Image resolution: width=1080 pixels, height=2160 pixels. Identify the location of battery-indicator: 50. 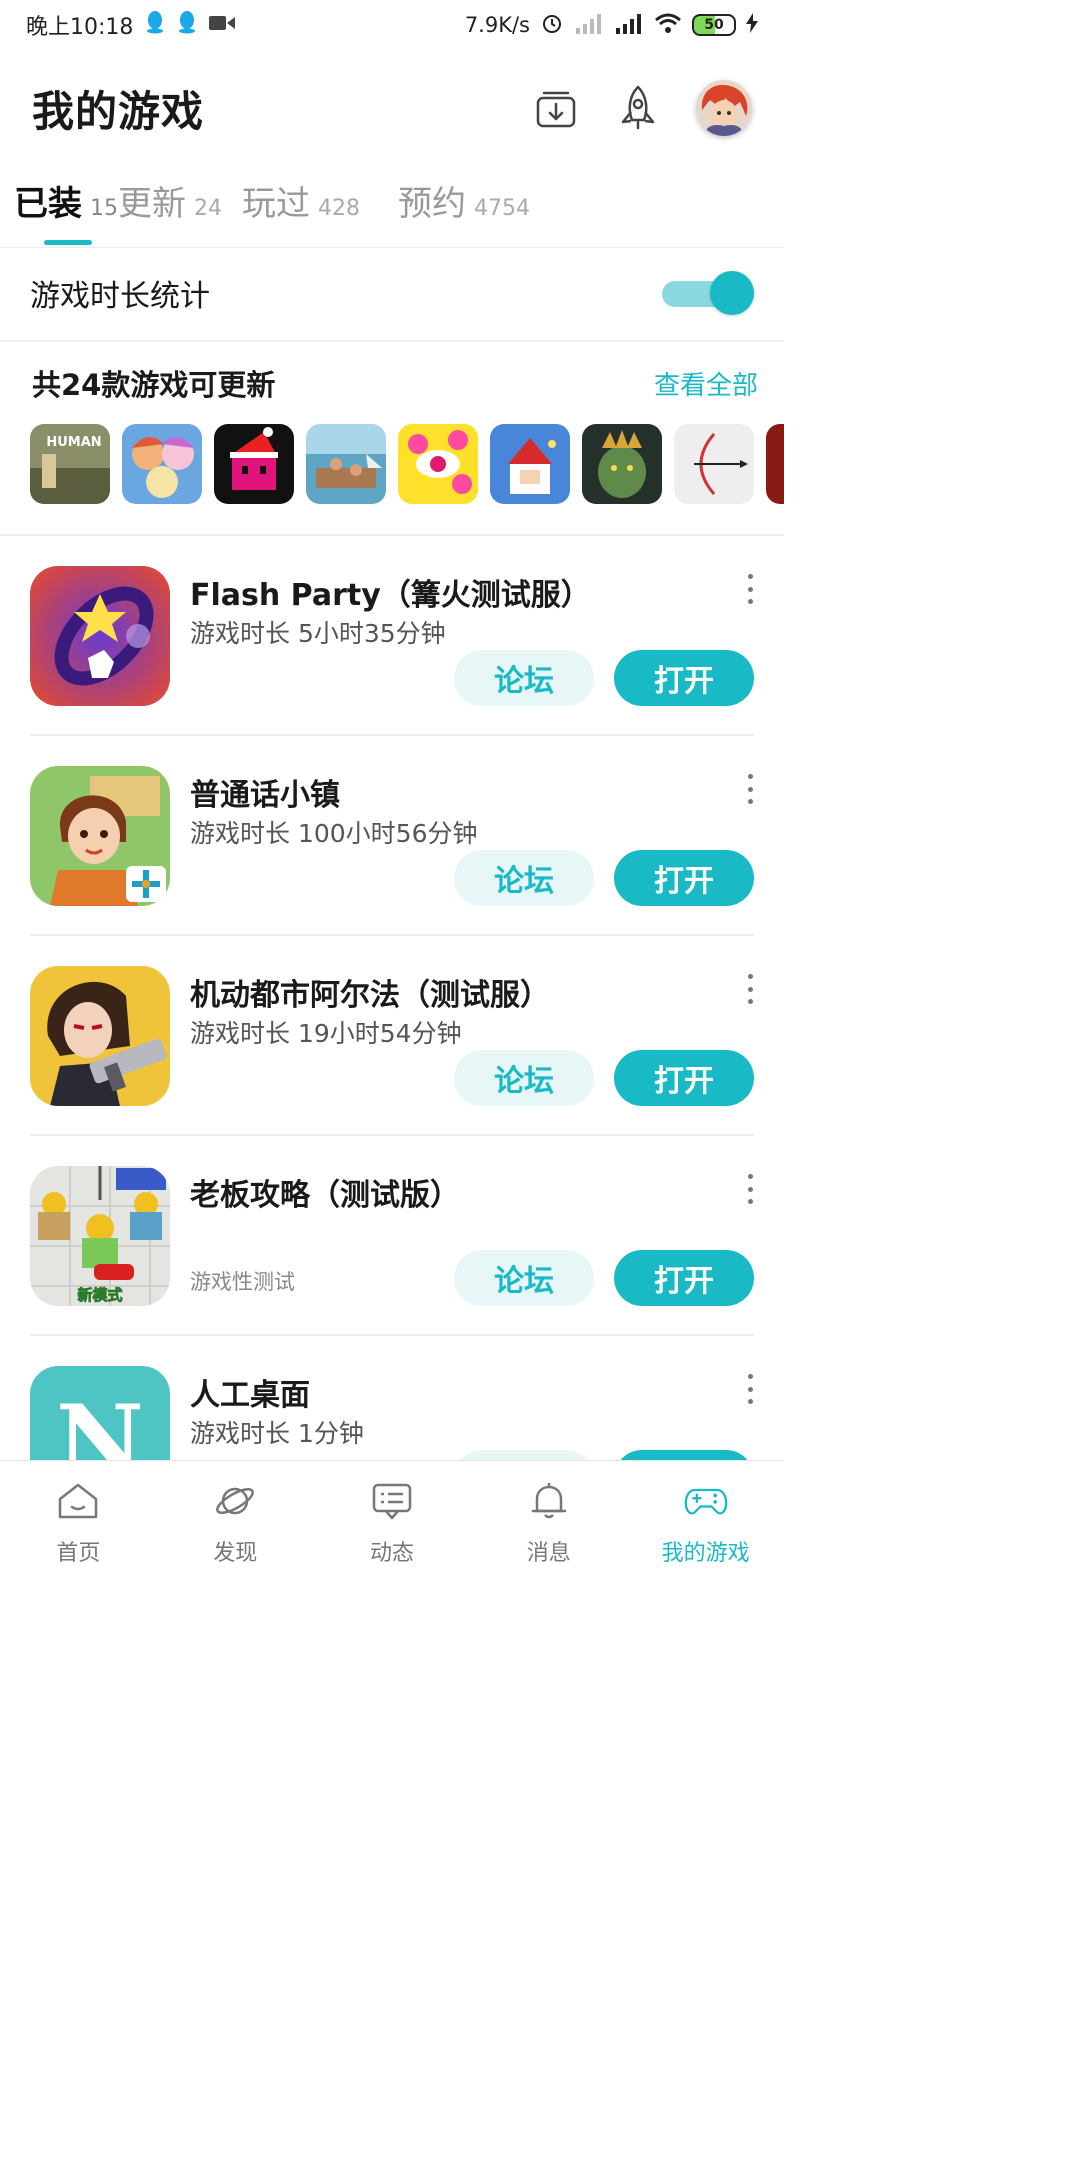
(714, 25).